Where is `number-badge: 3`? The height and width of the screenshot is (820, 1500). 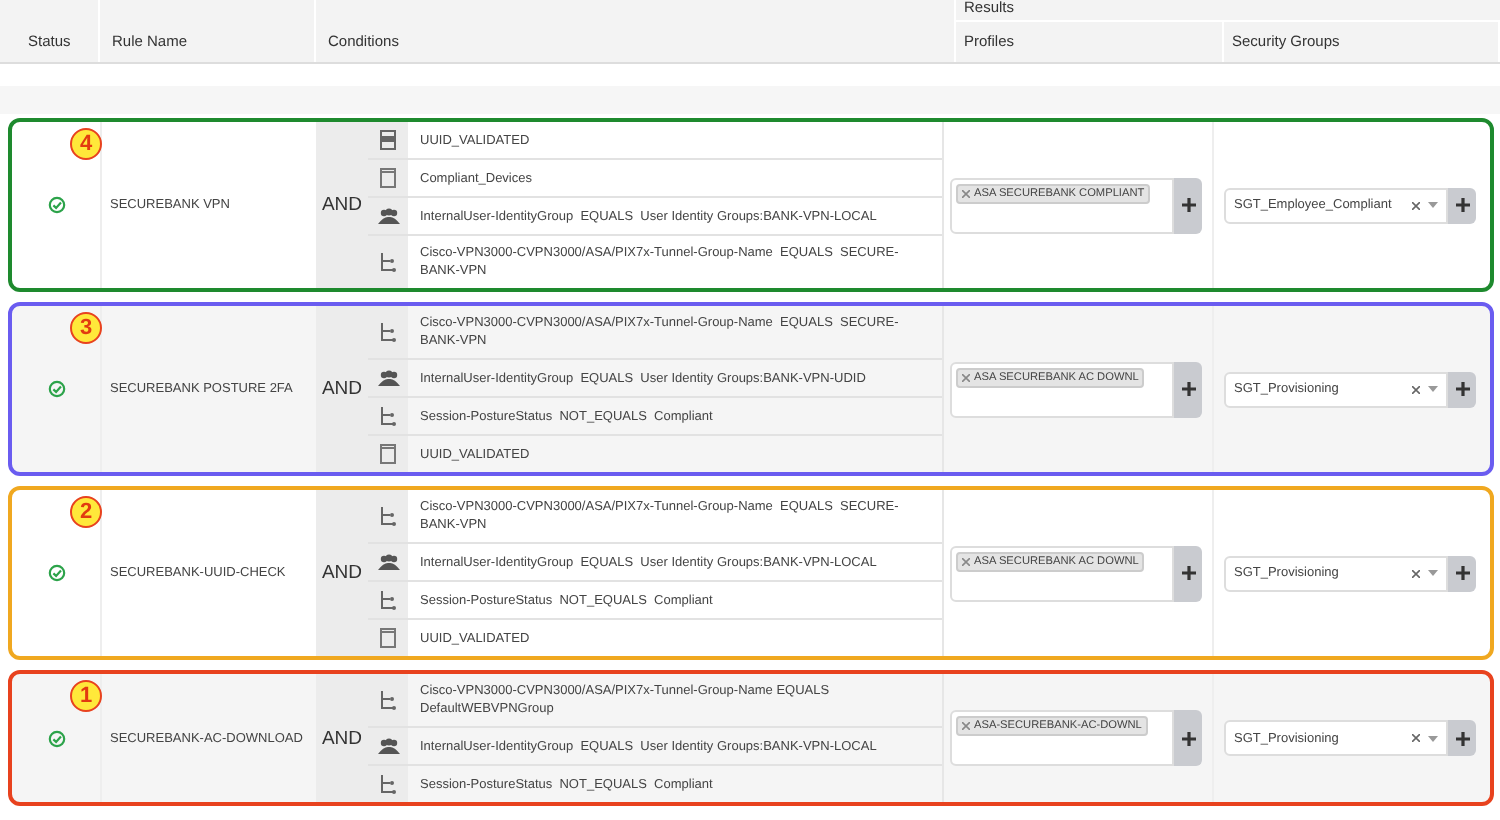 number-badge: 3 is located at coordinates (86, 328).